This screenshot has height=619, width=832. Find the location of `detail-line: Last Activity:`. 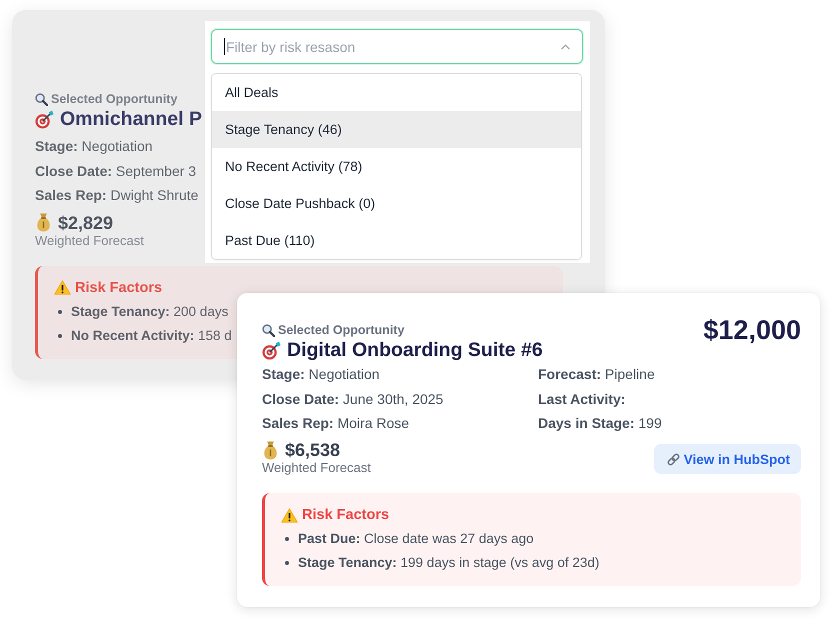

detail-line: Last Activity: is located at coordinates (582, 399).